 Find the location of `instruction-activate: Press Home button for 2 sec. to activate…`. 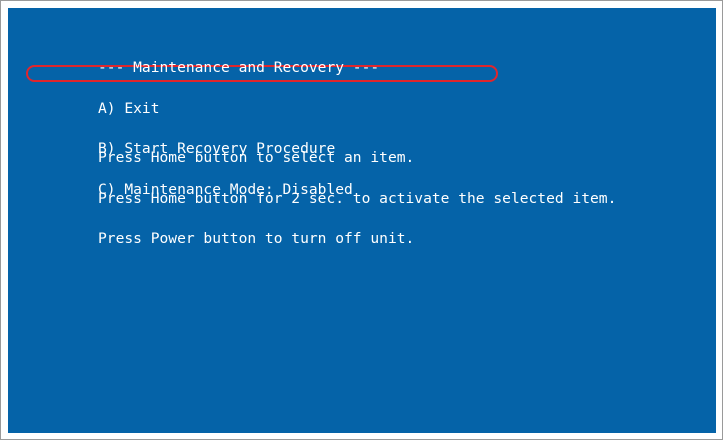

instruction-activate: Press Home button for 2 sec. to activate… is located at coordinates (357, 198).